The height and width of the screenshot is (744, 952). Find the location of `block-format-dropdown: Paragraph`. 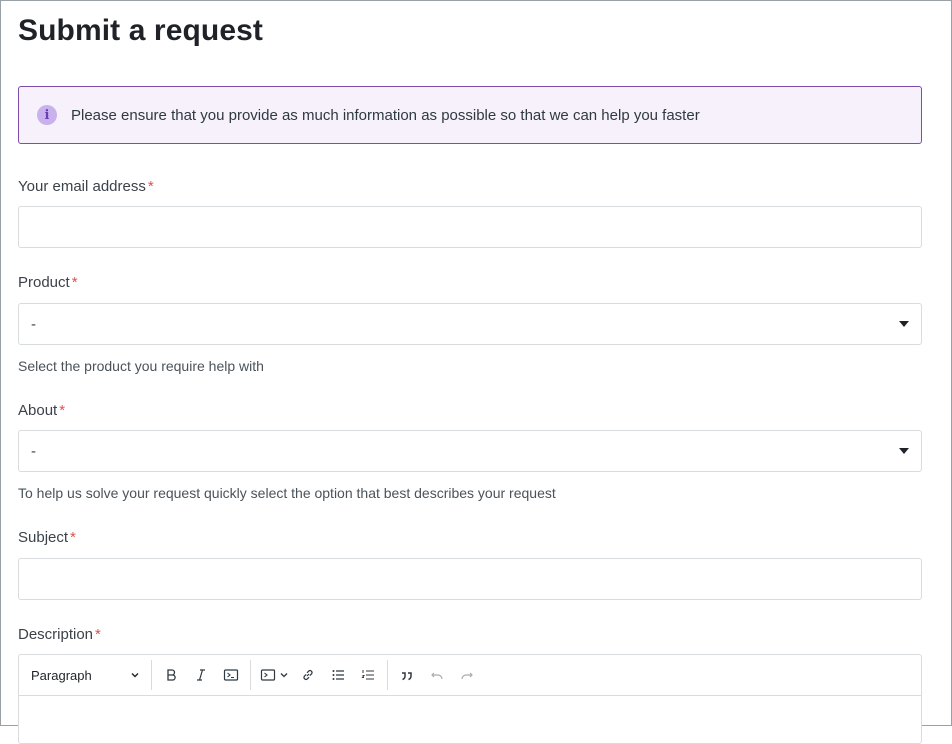

block-format-dropdown: Paragraph is located at coordinates (85, 675).